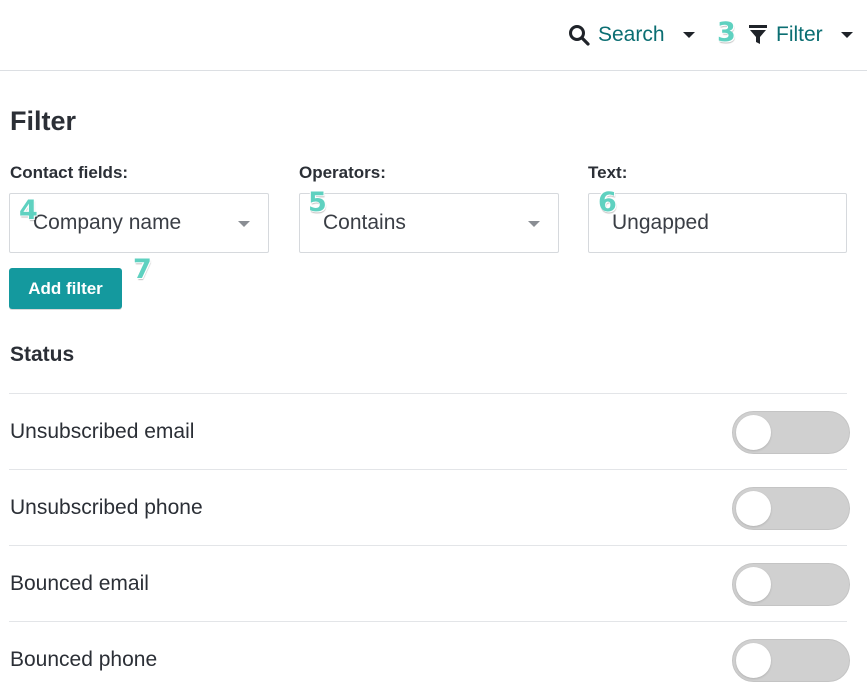 Image resolution: width=867 pixels, height=697 pixels. Describe the element at coordinates (433, 35) in the screenshot. I see `top-toolbar: Search 3 Filter` at that location.